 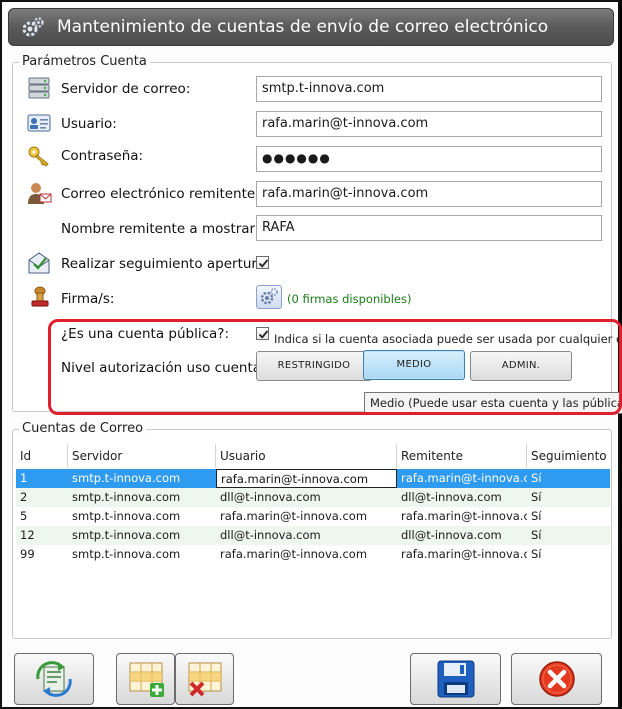 I want to click on password-input: ●●●●●●, so click(x=429, y=159).